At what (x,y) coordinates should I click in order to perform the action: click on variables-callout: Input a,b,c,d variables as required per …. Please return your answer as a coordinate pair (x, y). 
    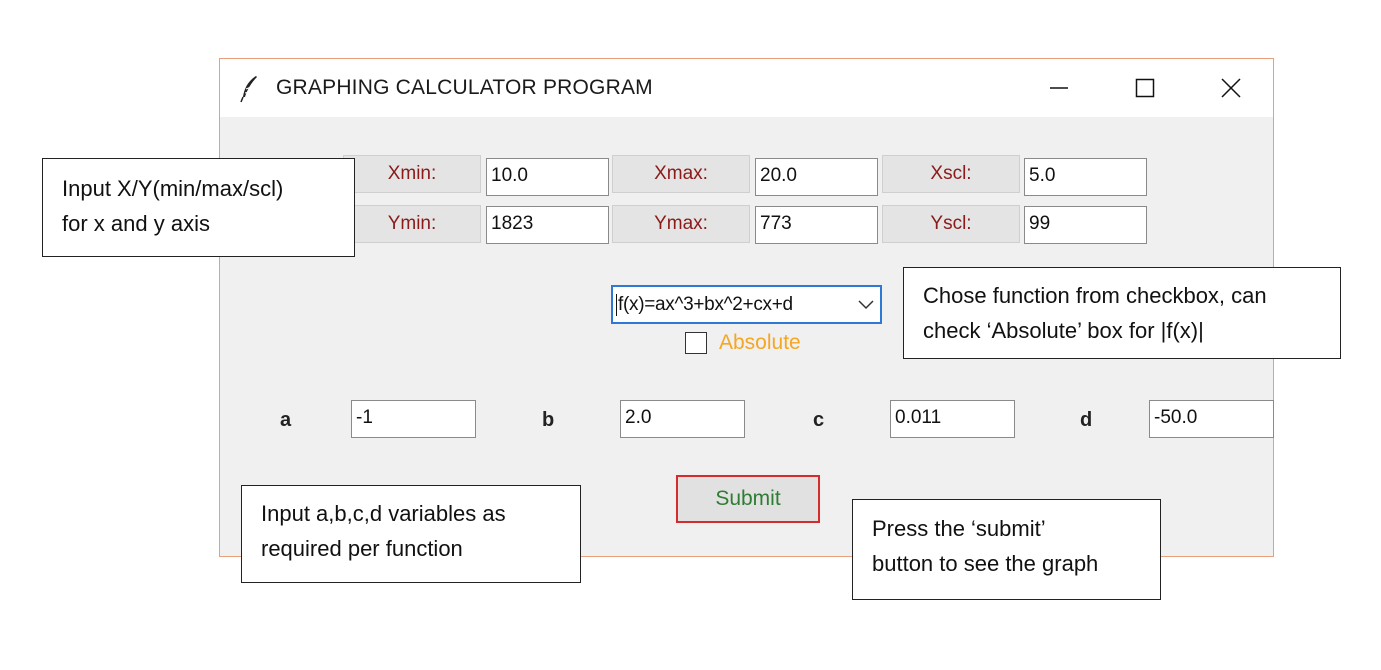
    Looking at the image, I should click on (411, 534).